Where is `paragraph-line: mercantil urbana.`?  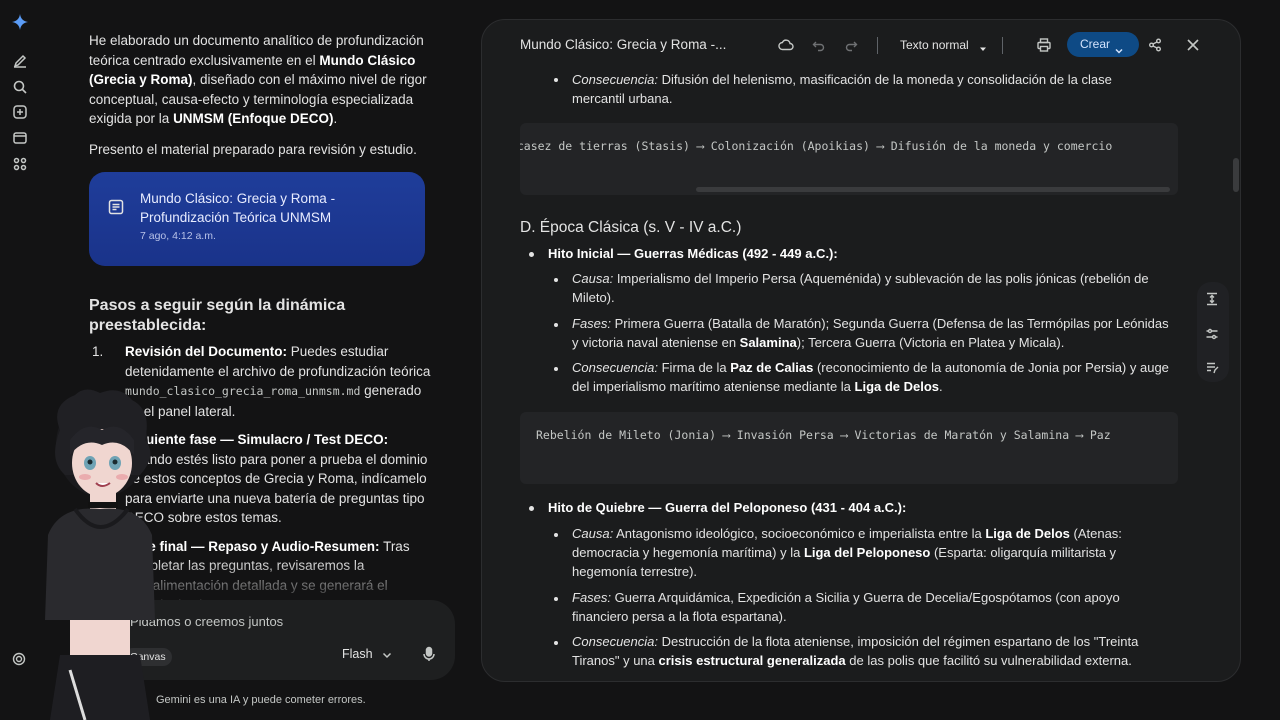 paragraph-line: mercantil urbana. is located at coordinates (622, 98).